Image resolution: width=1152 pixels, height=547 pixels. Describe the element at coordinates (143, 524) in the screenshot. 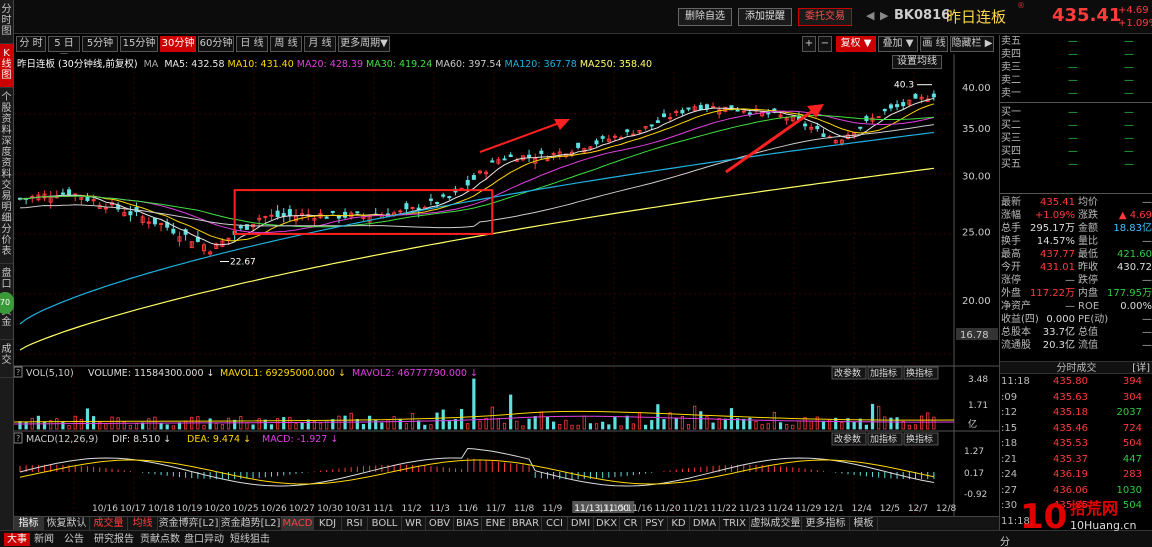

I see `indicator-tab: 均线` at that location.